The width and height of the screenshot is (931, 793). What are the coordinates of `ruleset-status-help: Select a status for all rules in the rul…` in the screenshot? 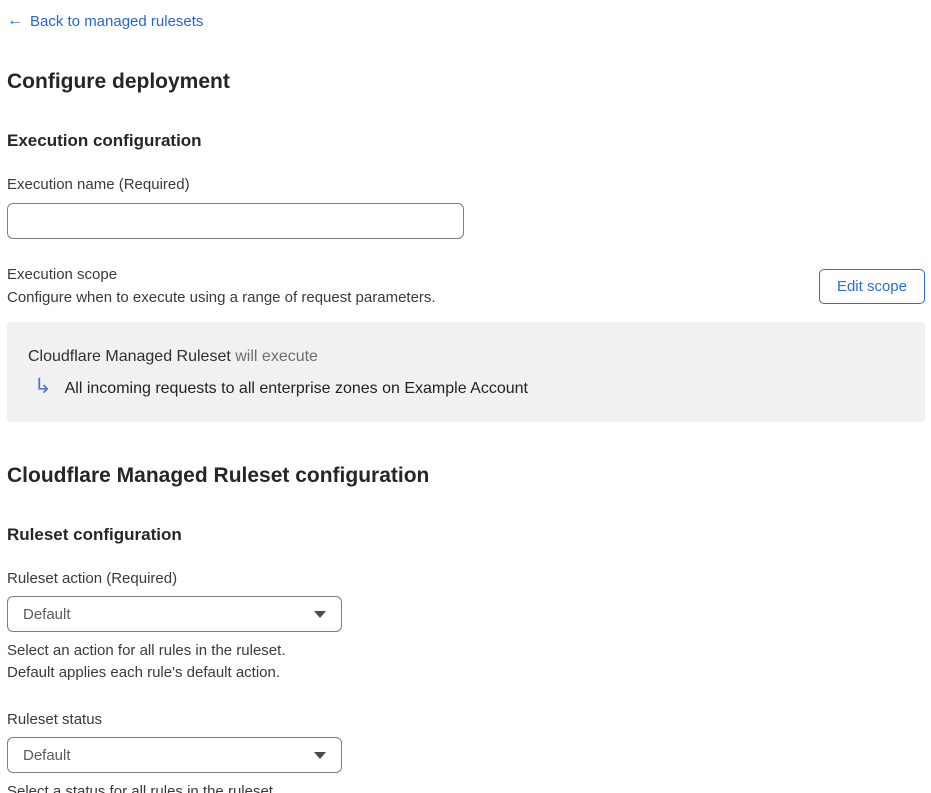 It's located at (142, 788).